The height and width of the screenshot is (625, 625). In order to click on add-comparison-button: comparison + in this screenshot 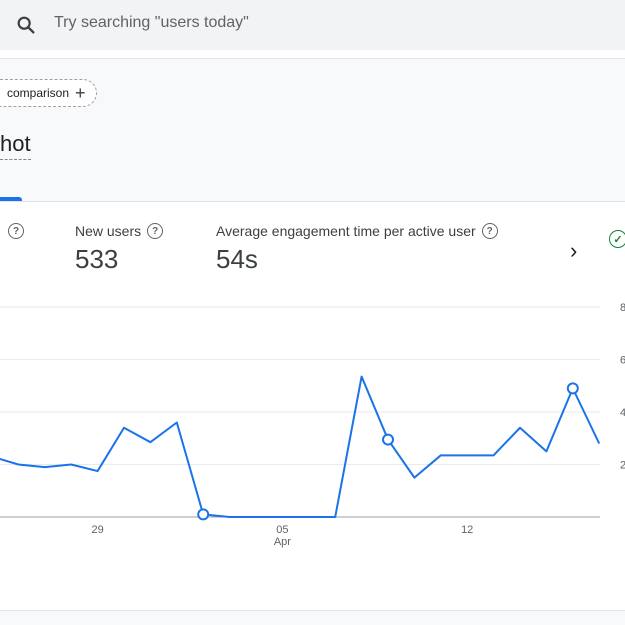, I will do `click(48, 93)`.